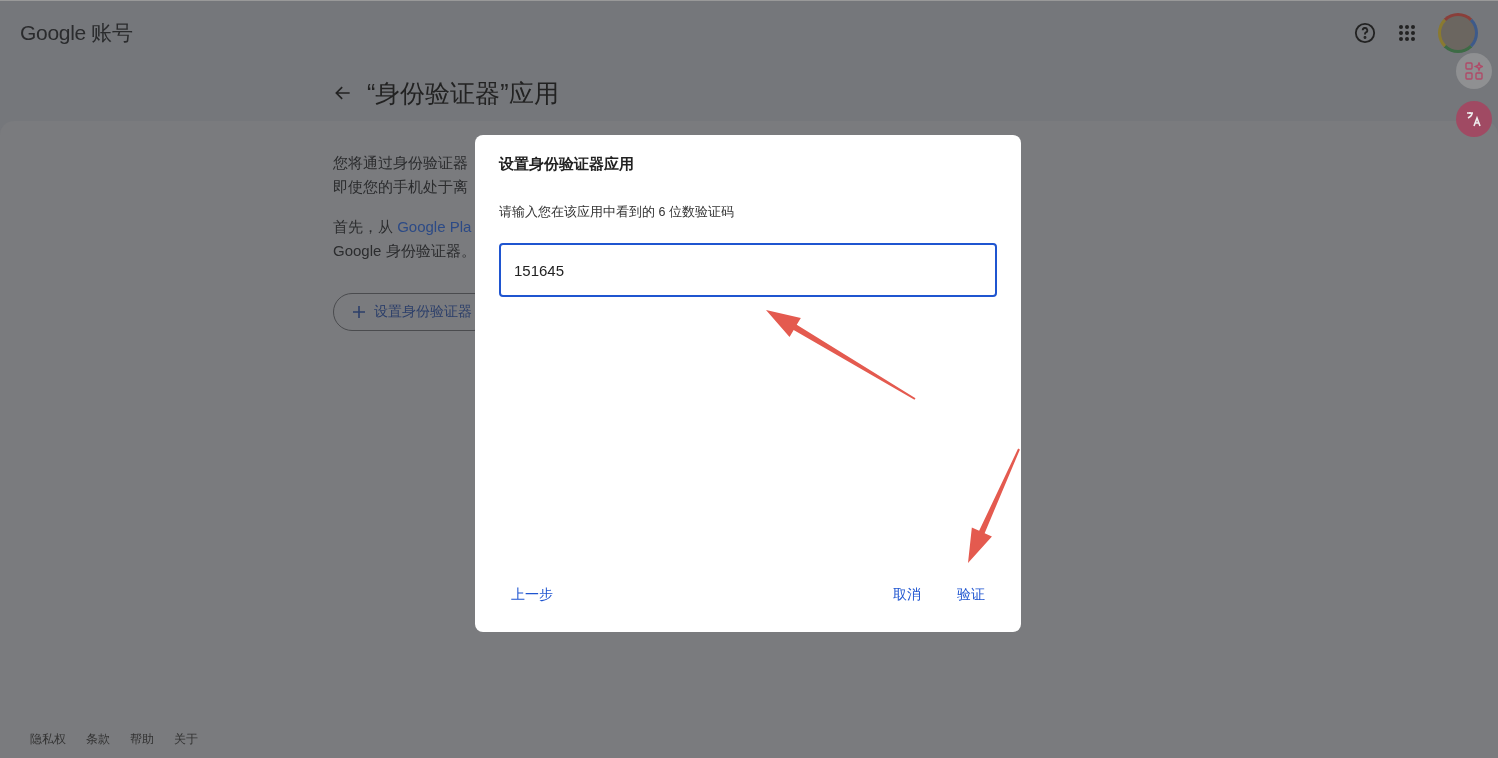  I want to click on footer-link: 隐私权, so click(48, 739).